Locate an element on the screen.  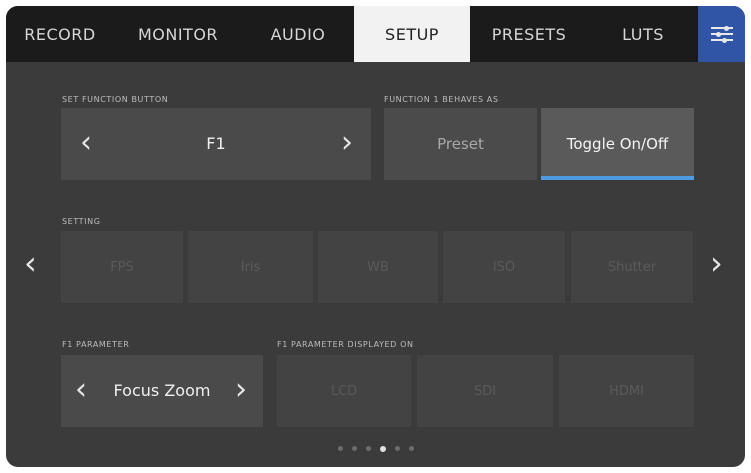
f1-parameter-value: Focus Zoom is located at coordinates (162, 390).